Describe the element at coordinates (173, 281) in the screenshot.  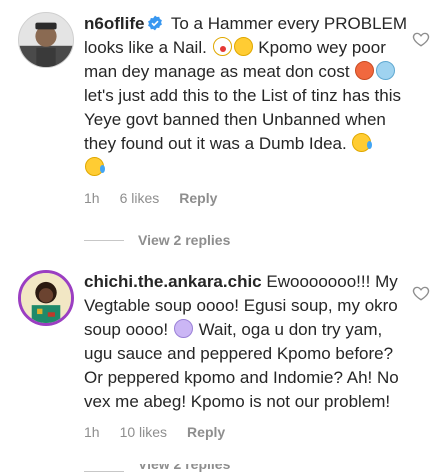
I see `comment-username: chichi.the.ankara.chic` at that location.